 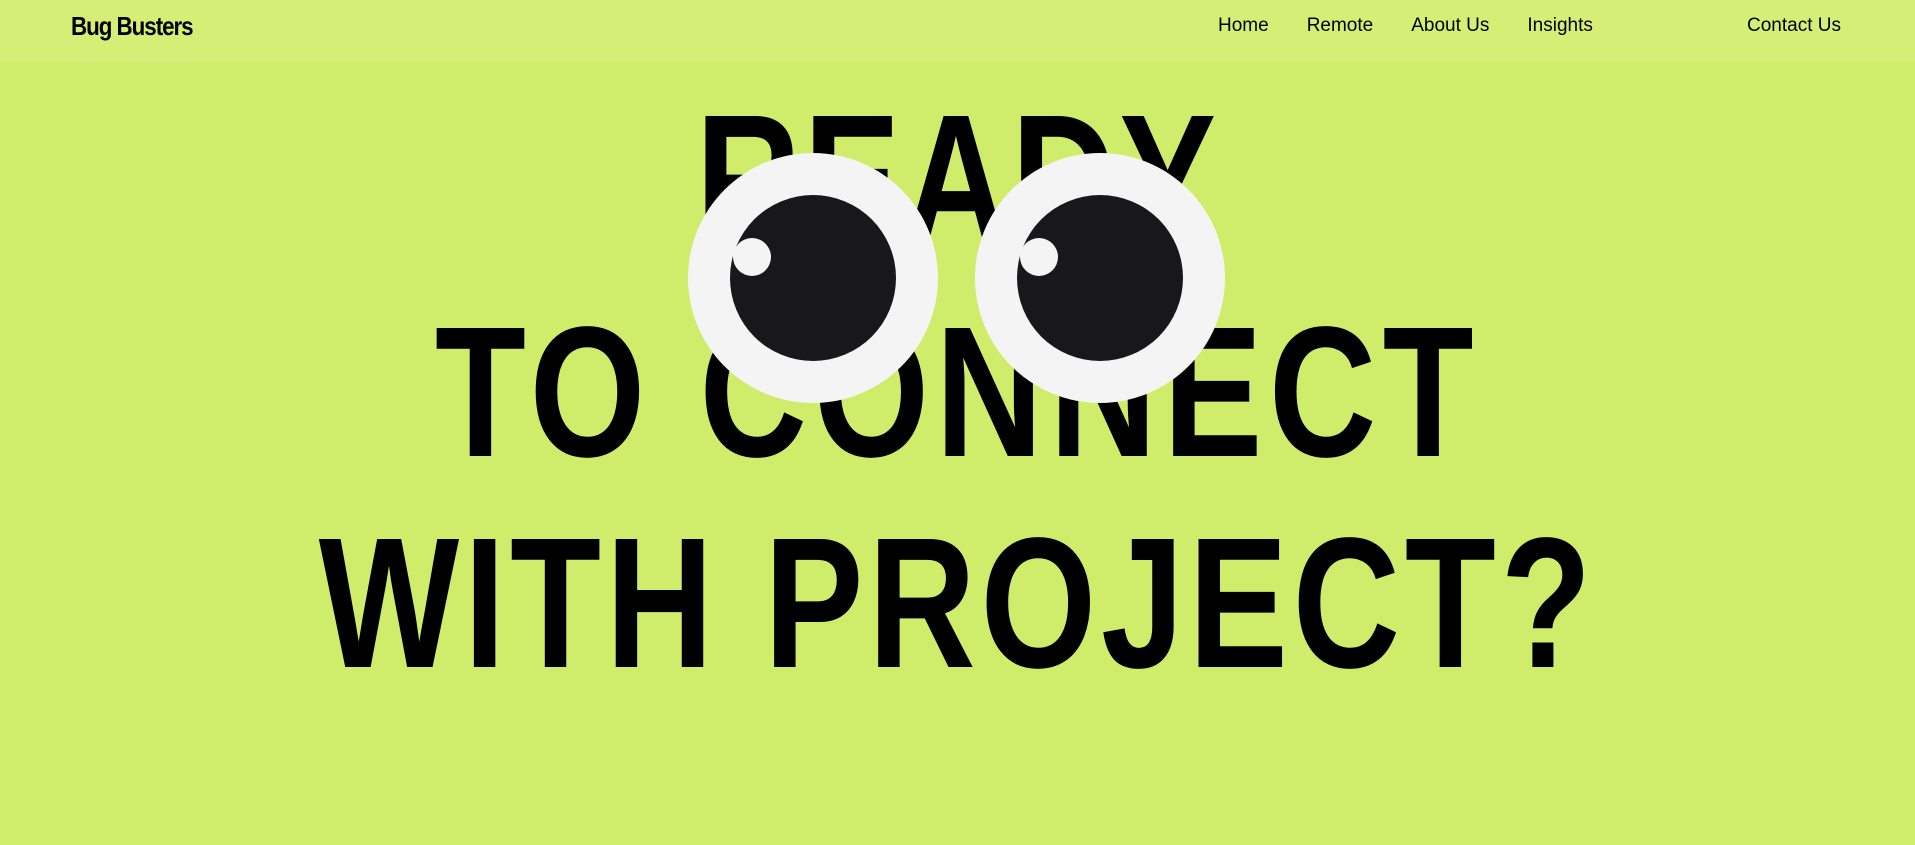 What do you see at coordinates (1559, 26) in the screenshot?
I see `nav-link-insights: Insights` at bounding box center [1559, 26].